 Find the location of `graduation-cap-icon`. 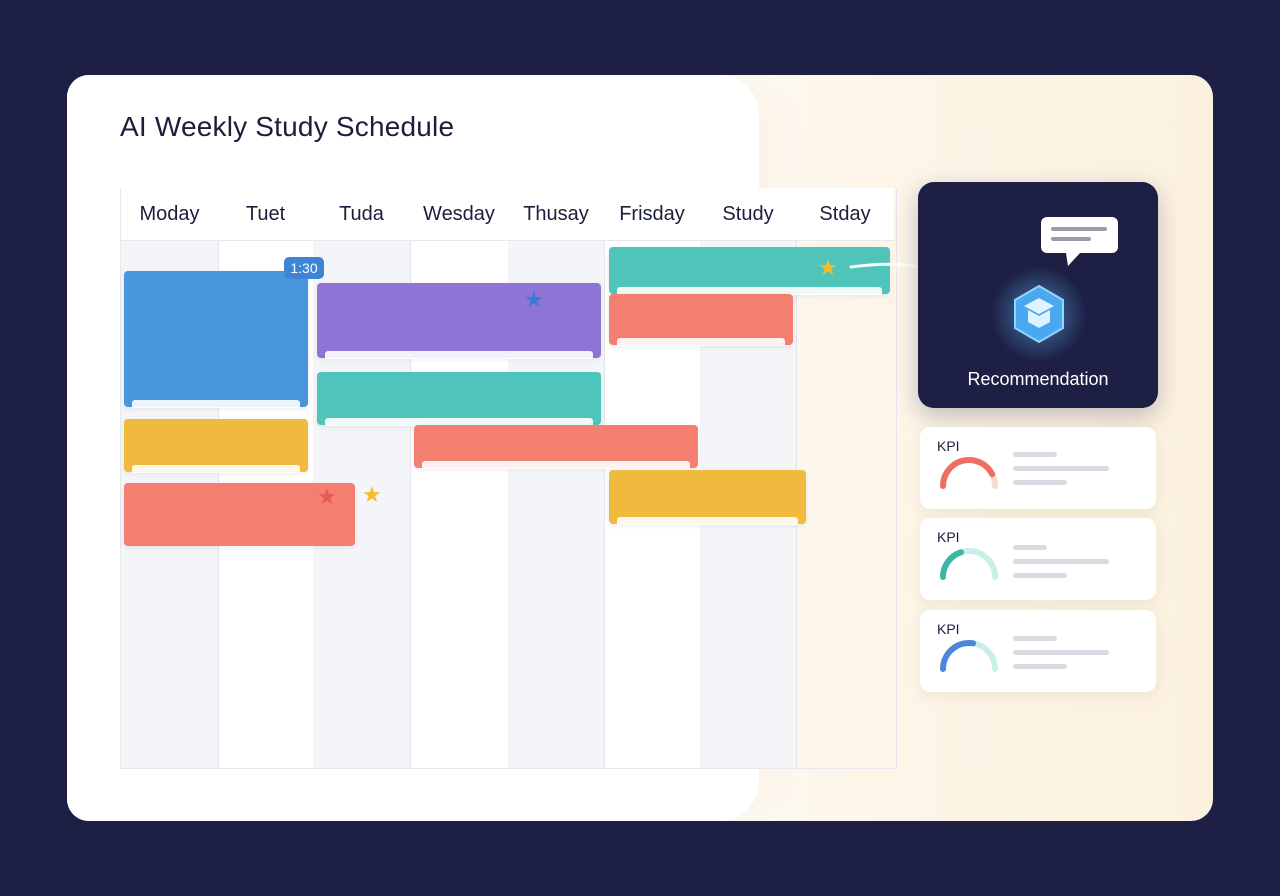

graduation-cap-icon is located at coordinates (1039, 314).